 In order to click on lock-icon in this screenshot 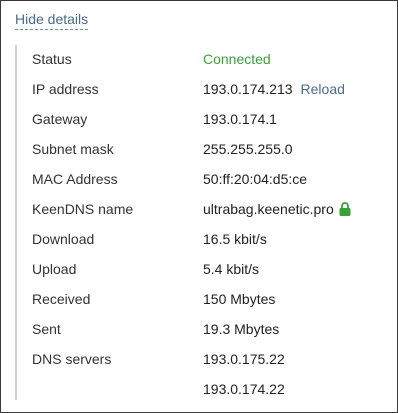, I will do `click(345, 209)`.